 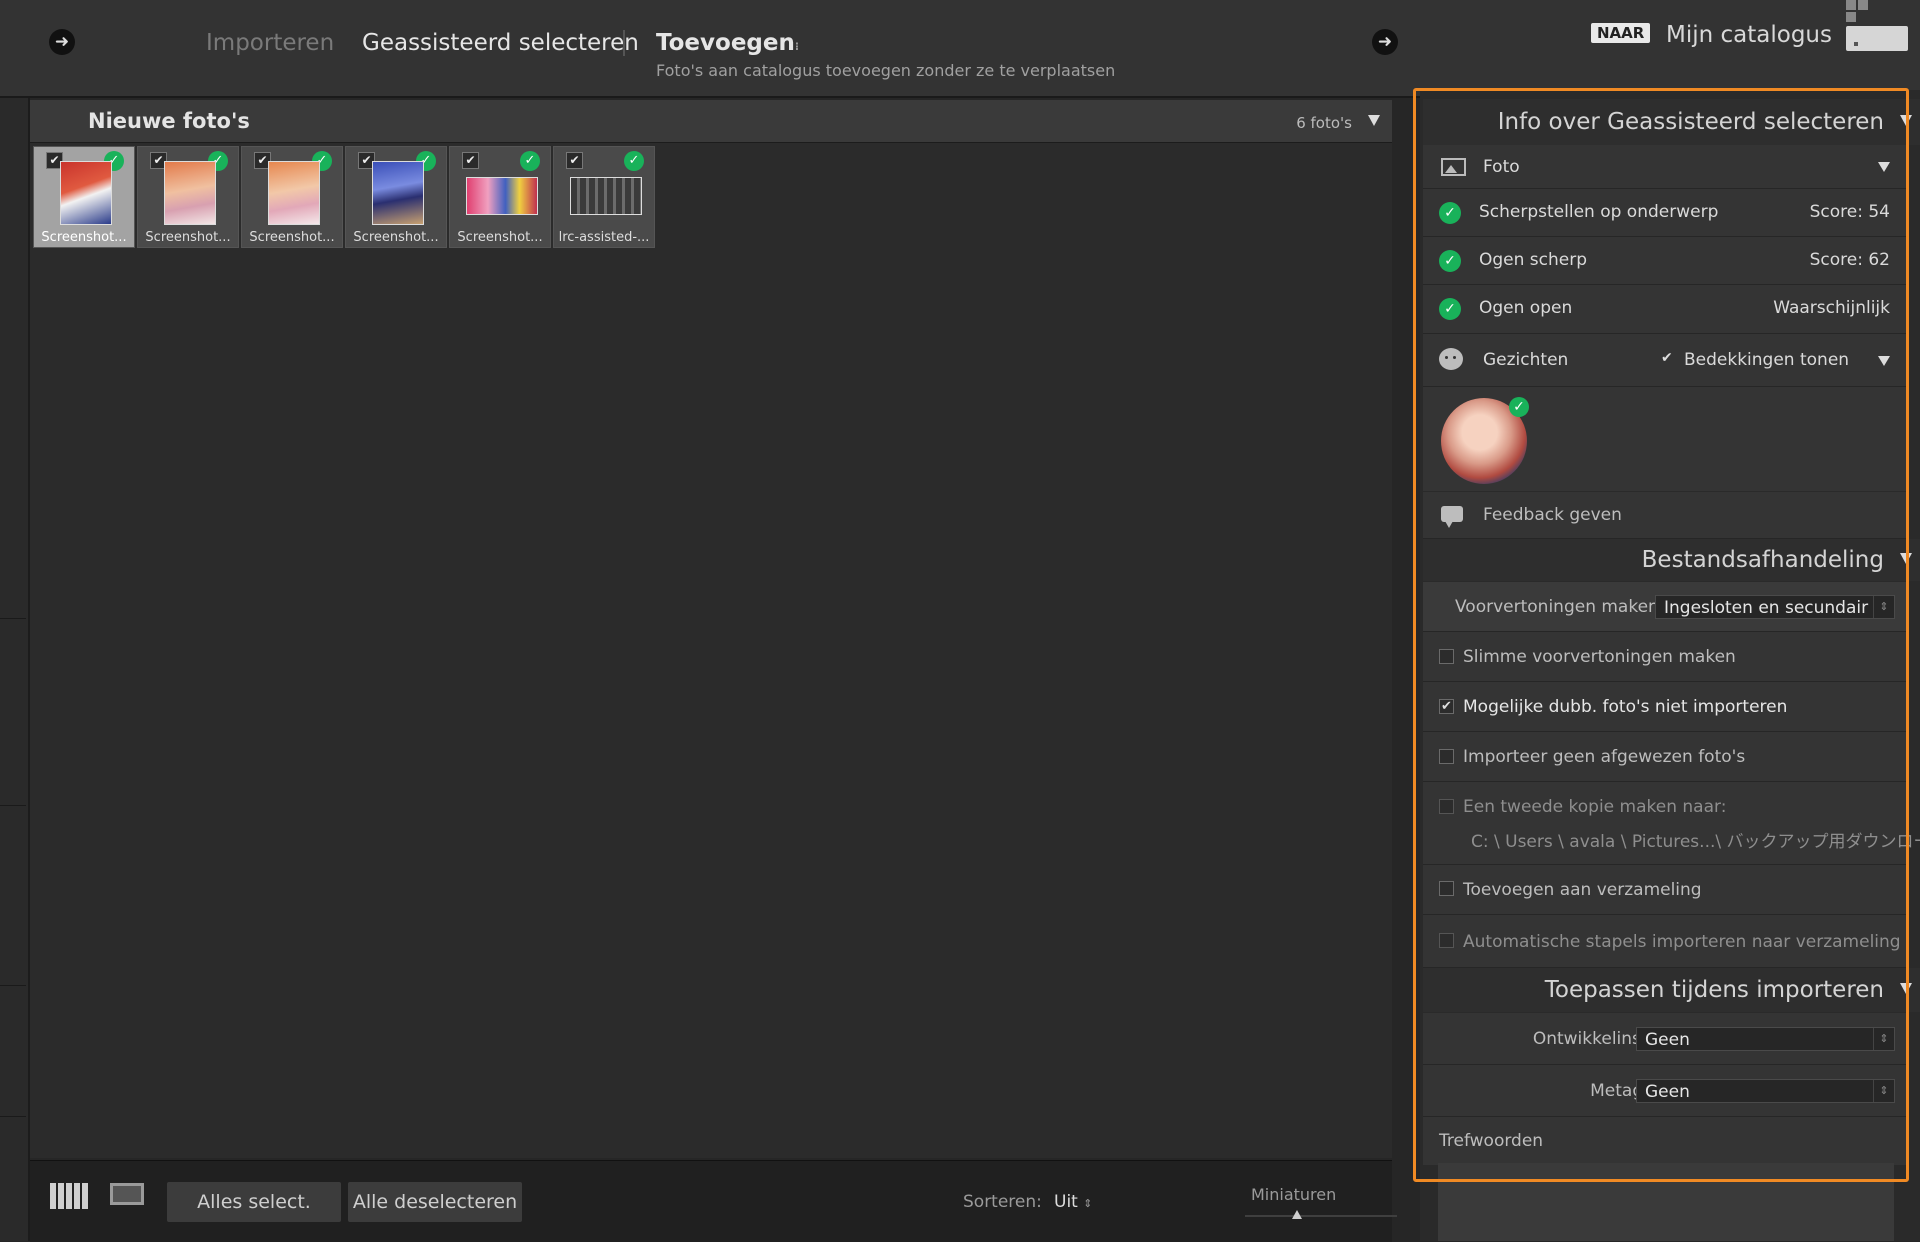 I want to click on tab-geassisteerd-selecteren: Geassisteerd selecteren, so click(x=500, y=43).